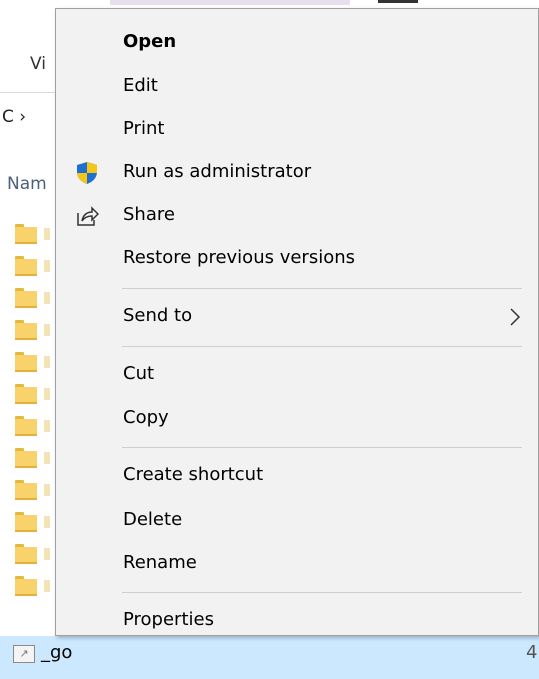 This screenshot has height=679, width=539. Describe the element at coordinates (297, 130) in the screenshot. I see `menu-item-print: Print` at that location.